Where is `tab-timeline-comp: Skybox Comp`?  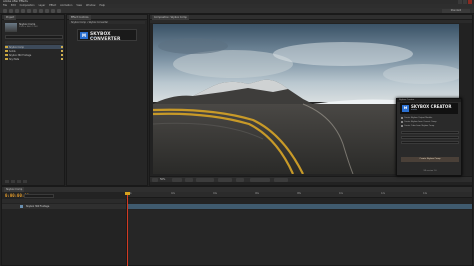
tab-timeline-comp: Skybox Comp is located at coordinates (14, 189).